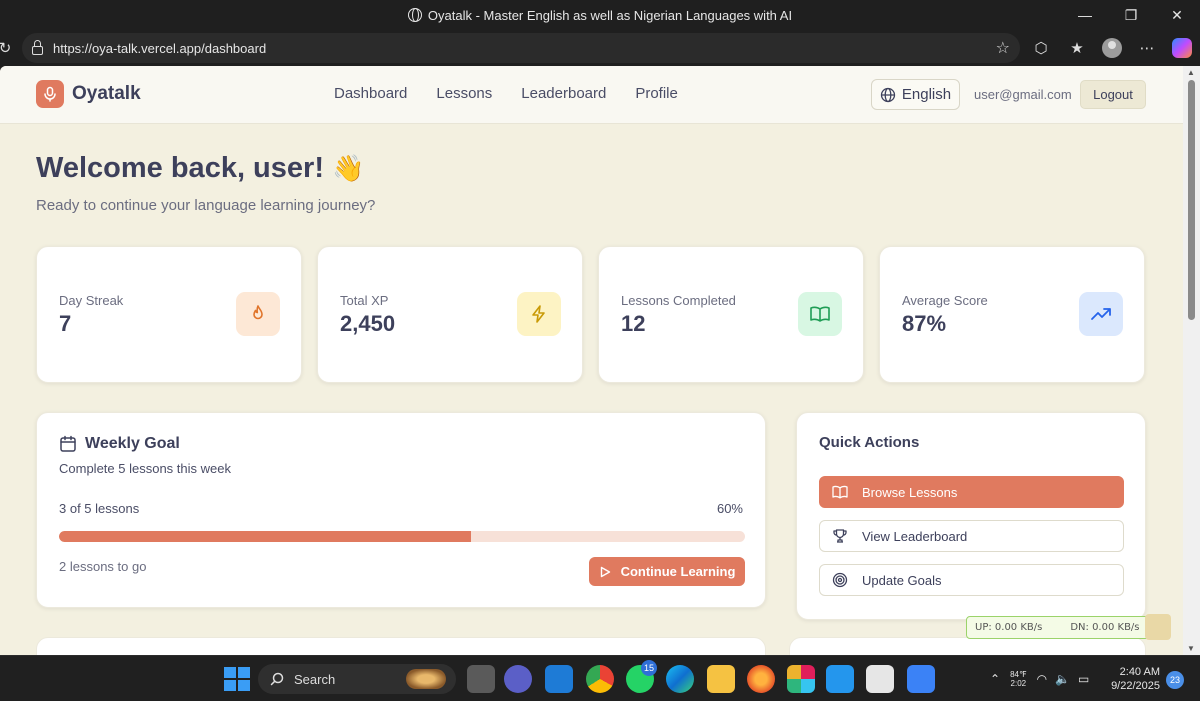 Image resolution: width=1200 pixels, height=701 pixels. Describe the element at coordinates (563, 93) in the screenshot. I see `nav-leaderboard: Leaderboard` at that location.